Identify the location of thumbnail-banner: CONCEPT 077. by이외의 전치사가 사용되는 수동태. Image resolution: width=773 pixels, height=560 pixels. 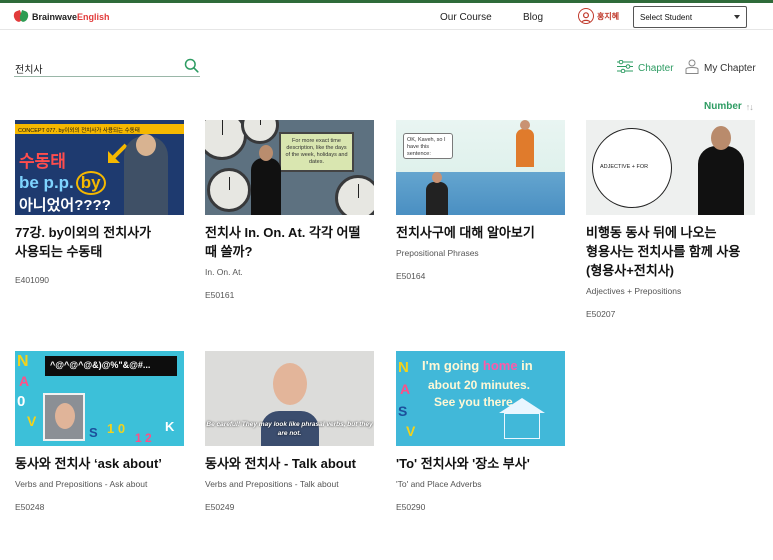
(99, 129).